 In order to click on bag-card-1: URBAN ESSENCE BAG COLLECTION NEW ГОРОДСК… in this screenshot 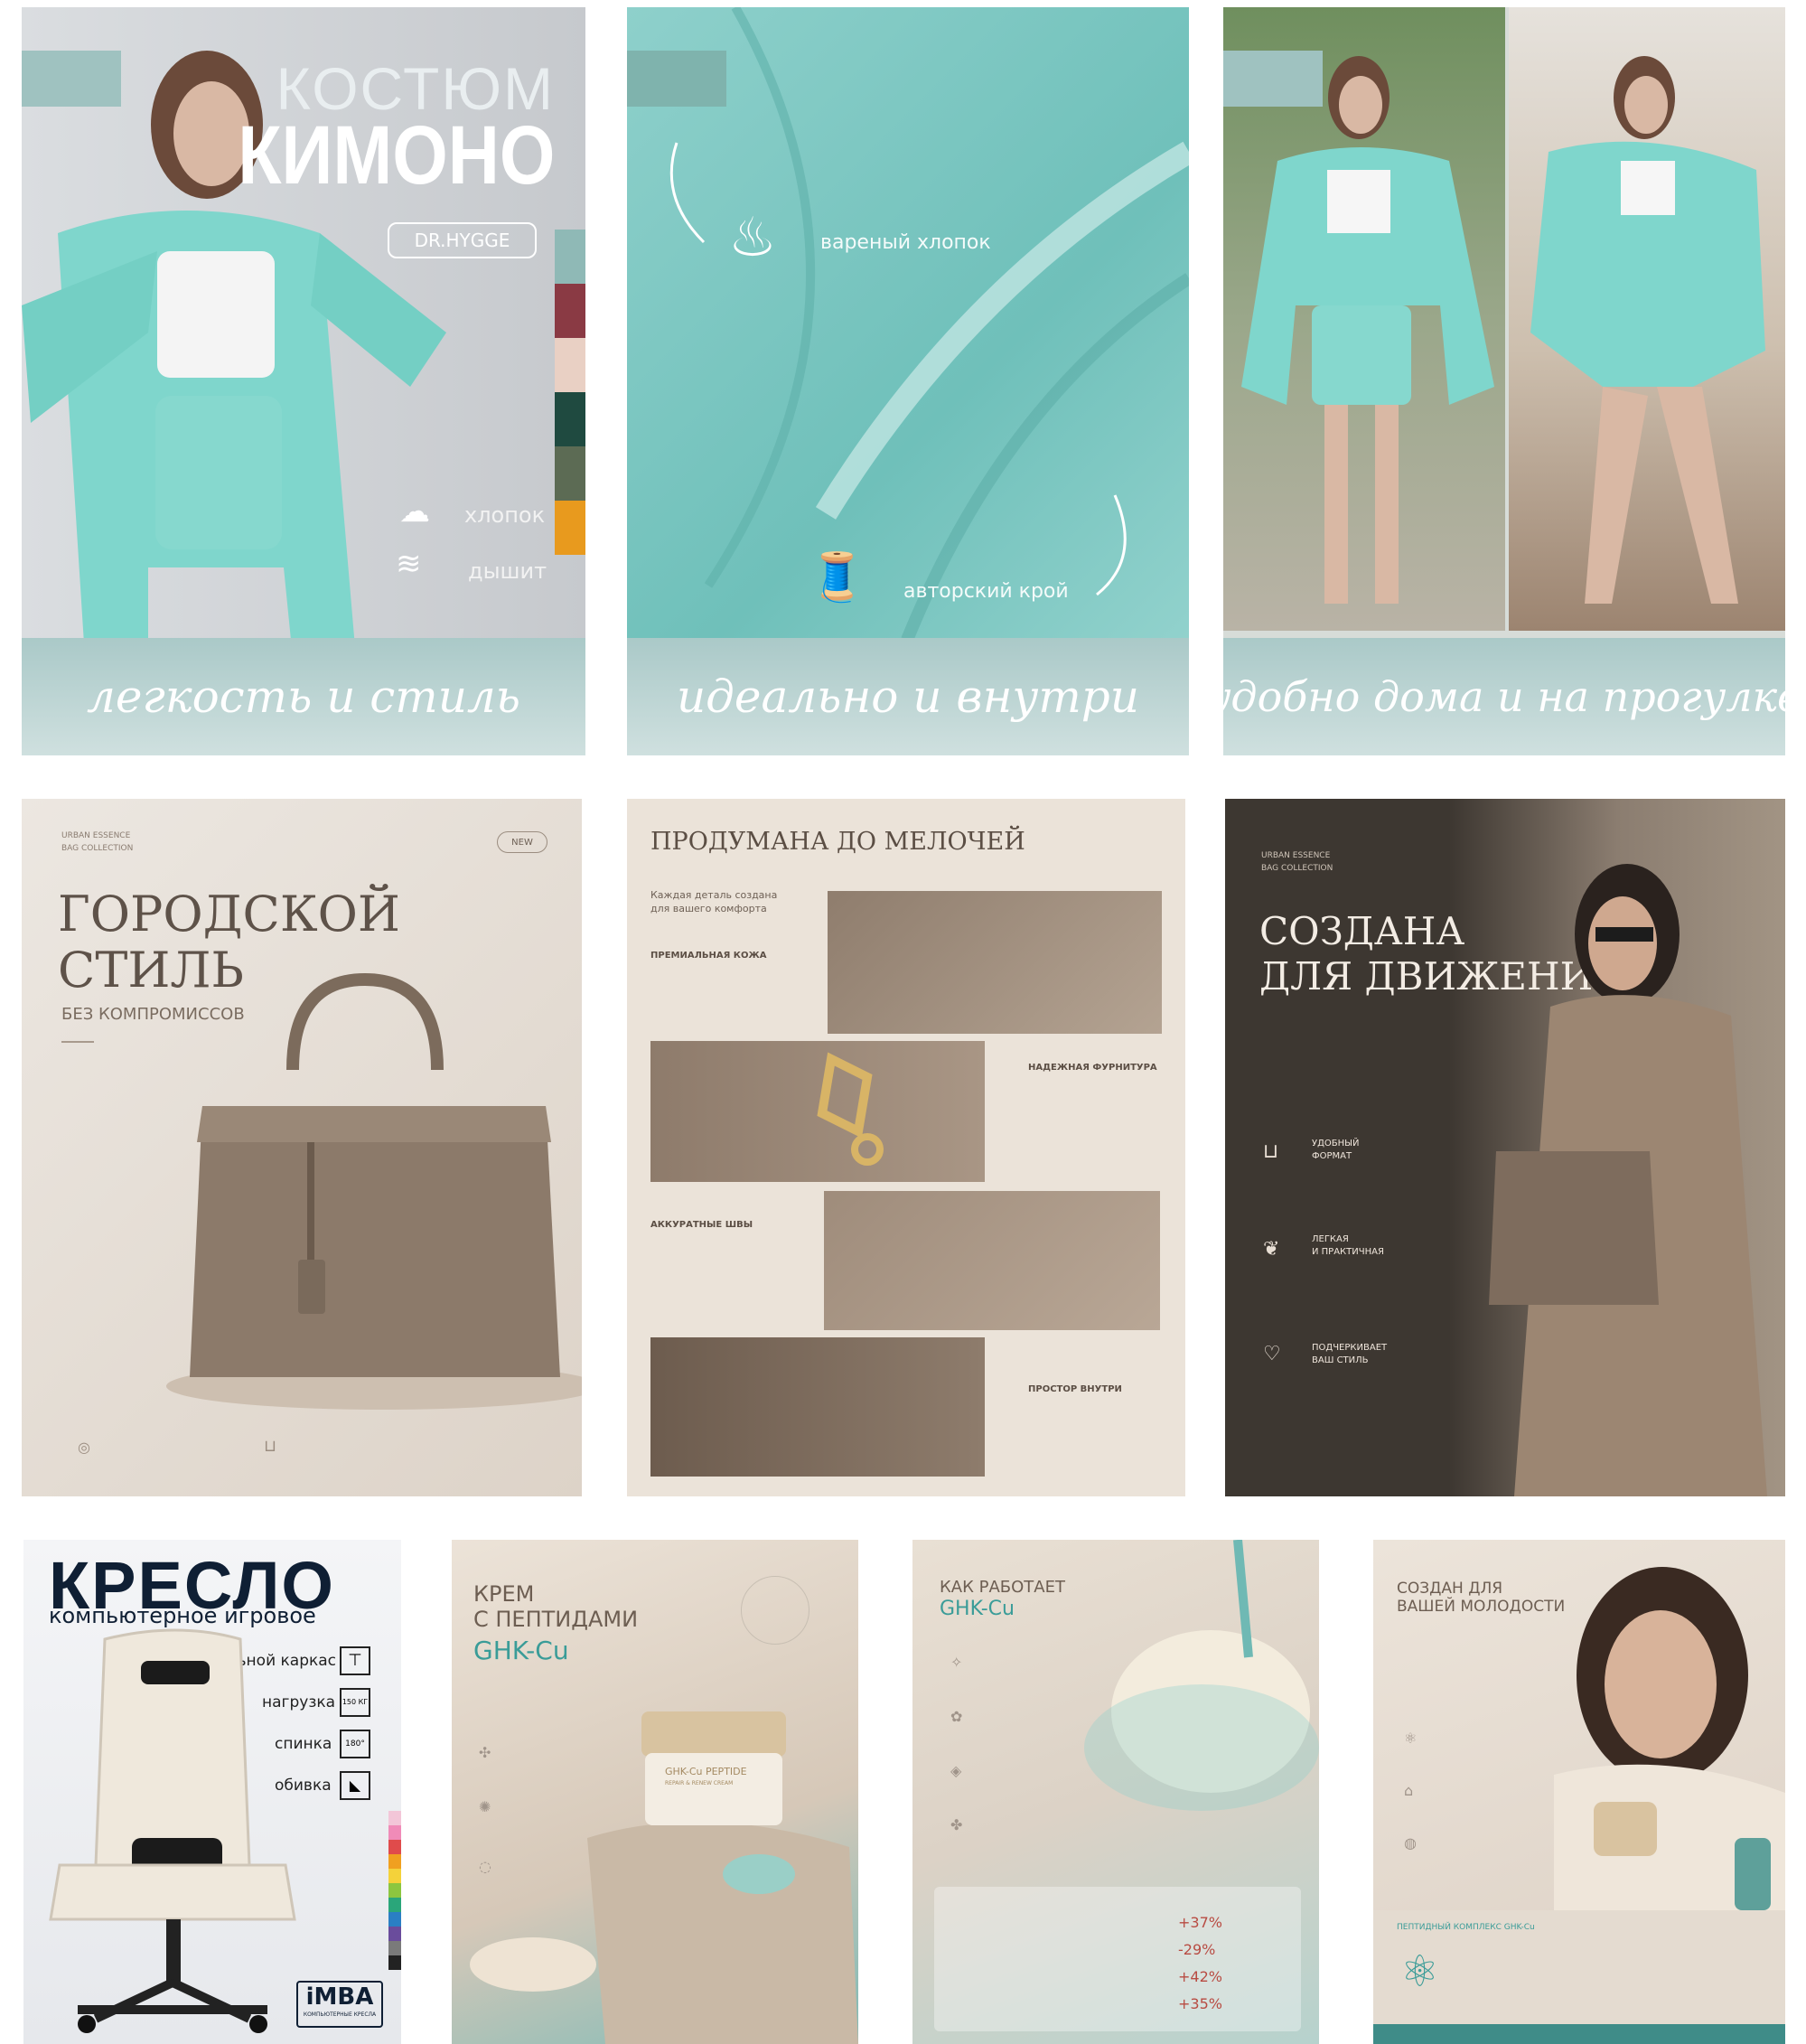, I will do `click(302, 1148)`.